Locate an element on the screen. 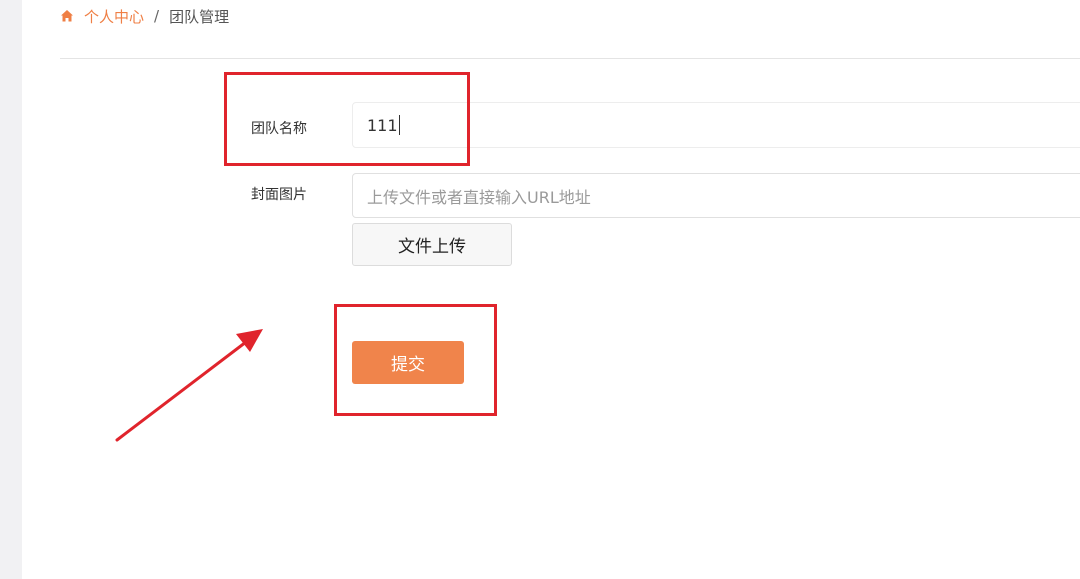 The image size is (1080, 579). annotation-box-submit is located at coordinates (415, 360).